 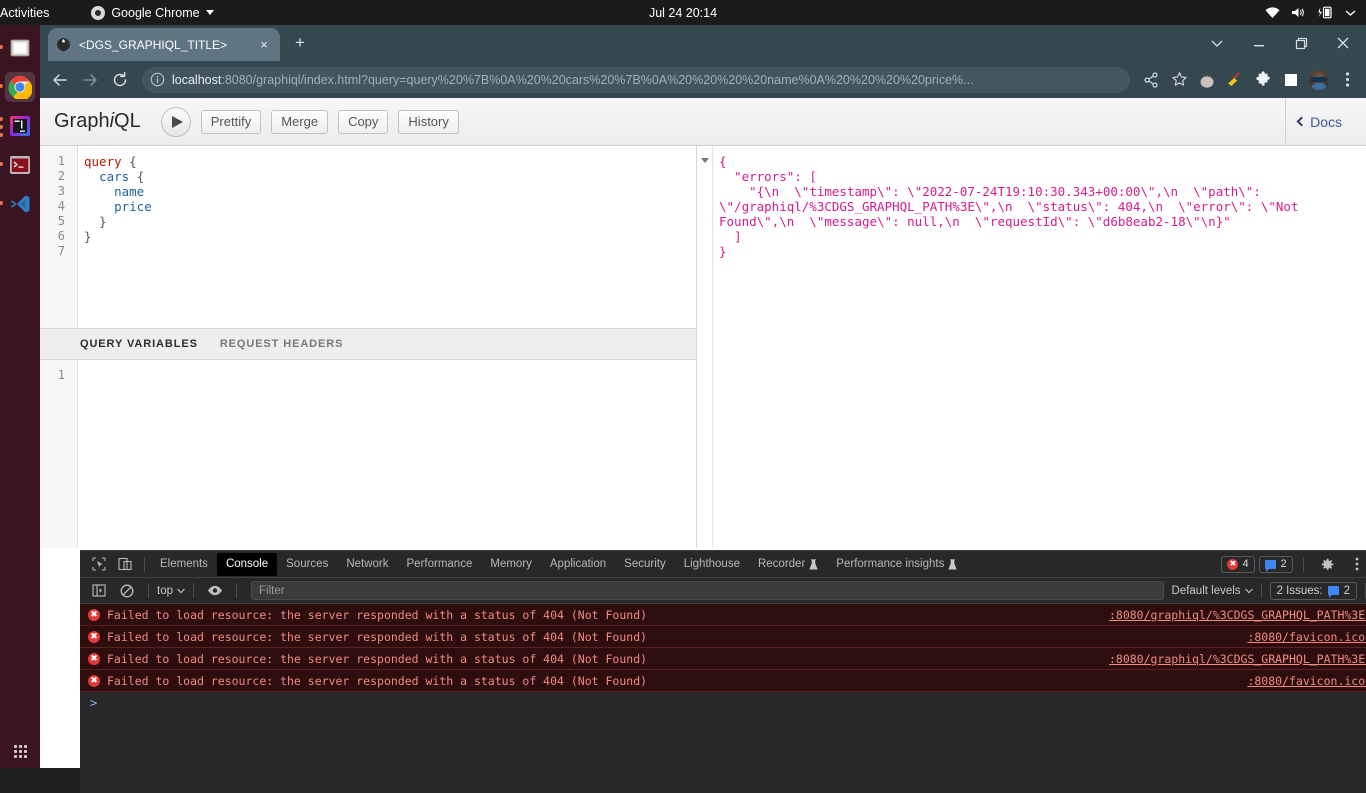 I want to click on console-source: :8080/favicon.ico:1, so click(x=1306, y=681).